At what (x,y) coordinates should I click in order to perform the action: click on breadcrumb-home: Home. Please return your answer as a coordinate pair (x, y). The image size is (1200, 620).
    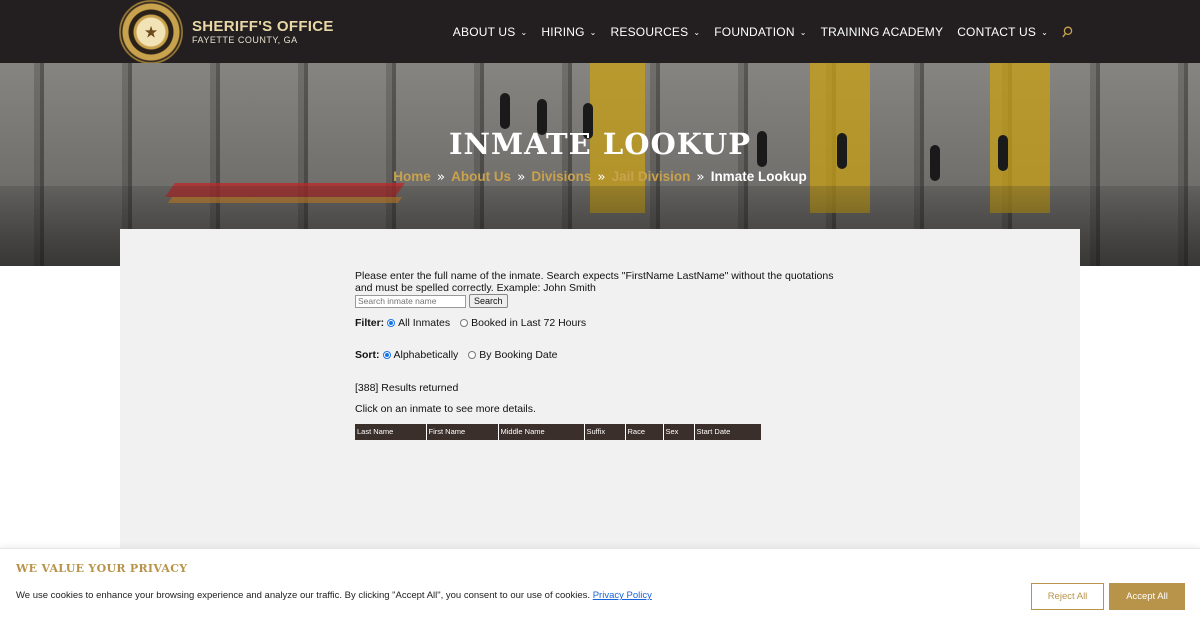
    Looking at the image, I should click on (412, 176).